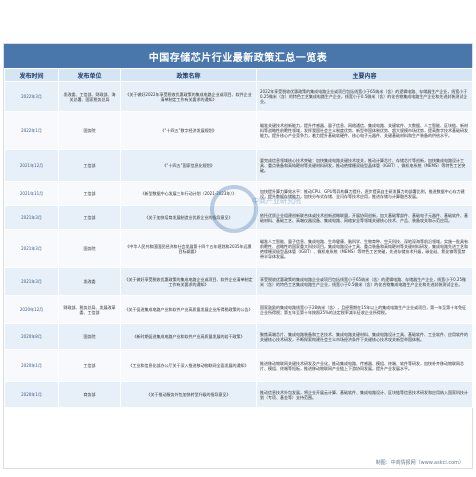 The width and height of the screenshot is (476, 477). Describe the element at coordinates (419, 463) in the screenshot. I see `footer-credit: 制图：中商情报网（www.askci.com）` at that location.